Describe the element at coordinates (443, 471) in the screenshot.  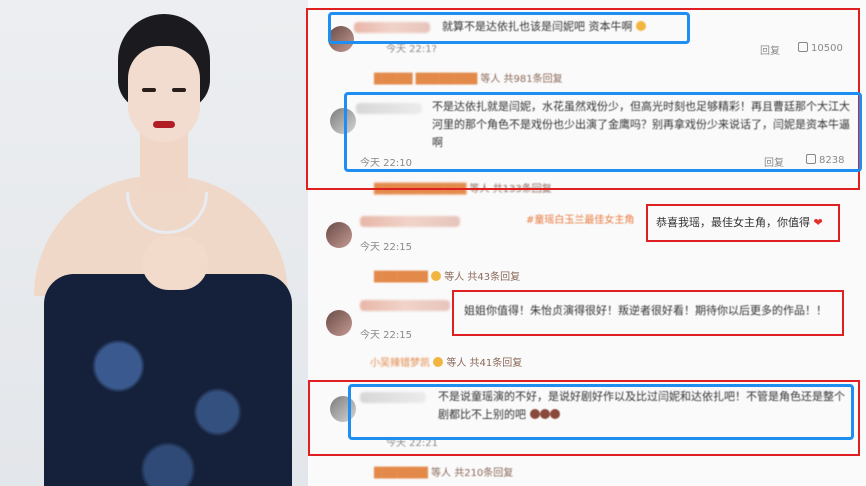
I see `replies-summary: ███████ 等人 共210条回复` at that location.